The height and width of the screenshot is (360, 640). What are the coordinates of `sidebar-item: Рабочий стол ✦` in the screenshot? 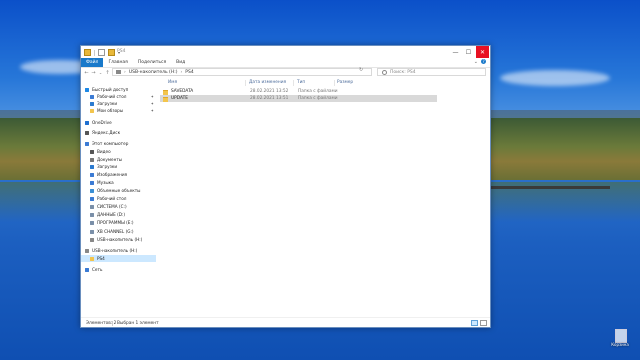 It's located at (118, 96).